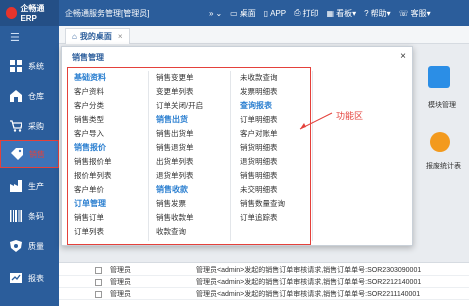  Describe the element at coordinates (179, 148) in the screenshot. I see `menu-item: 销售退货单` at that location.